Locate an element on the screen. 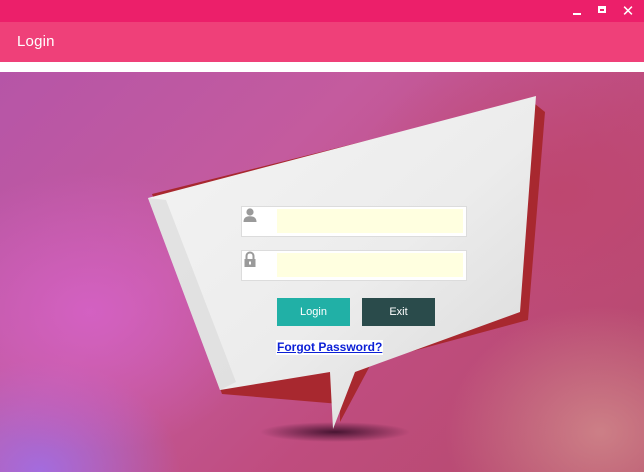  username-field is located at coordinates (354, 221).